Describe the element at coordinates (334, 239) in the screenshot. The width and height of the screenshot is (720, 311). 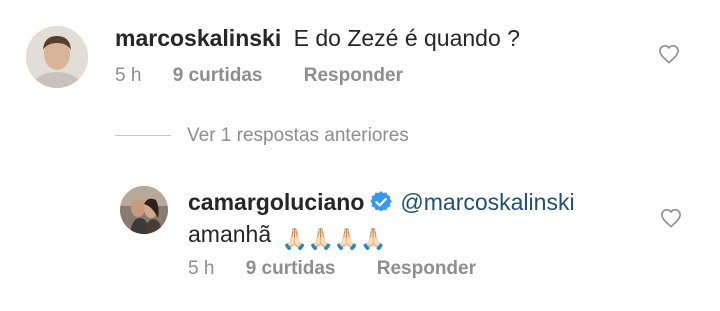
I see `praying-hands-emoji: 🙏🏻🙏🏻🙏🏻🙏🏻` at that location.